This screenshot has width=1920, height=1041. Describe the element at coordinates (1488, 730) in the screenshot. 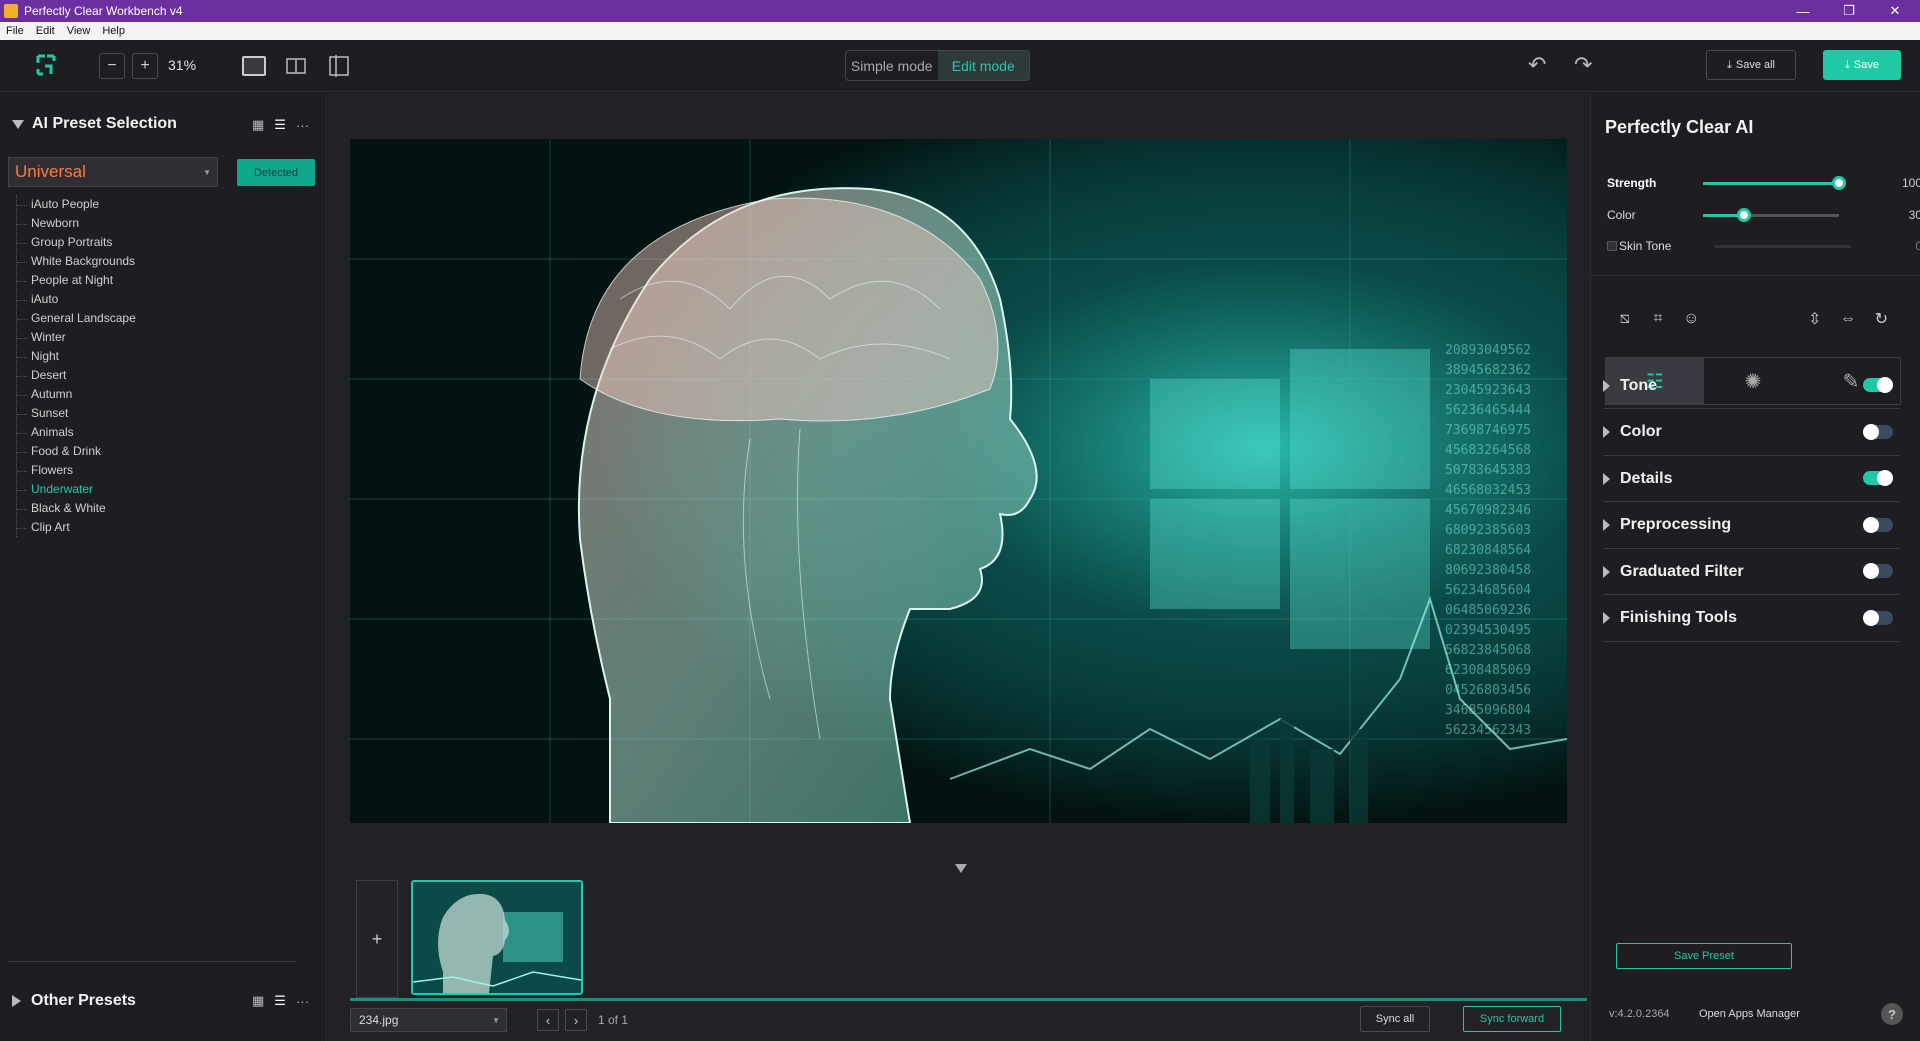

I see `svg-text: 56234562343` at that location.